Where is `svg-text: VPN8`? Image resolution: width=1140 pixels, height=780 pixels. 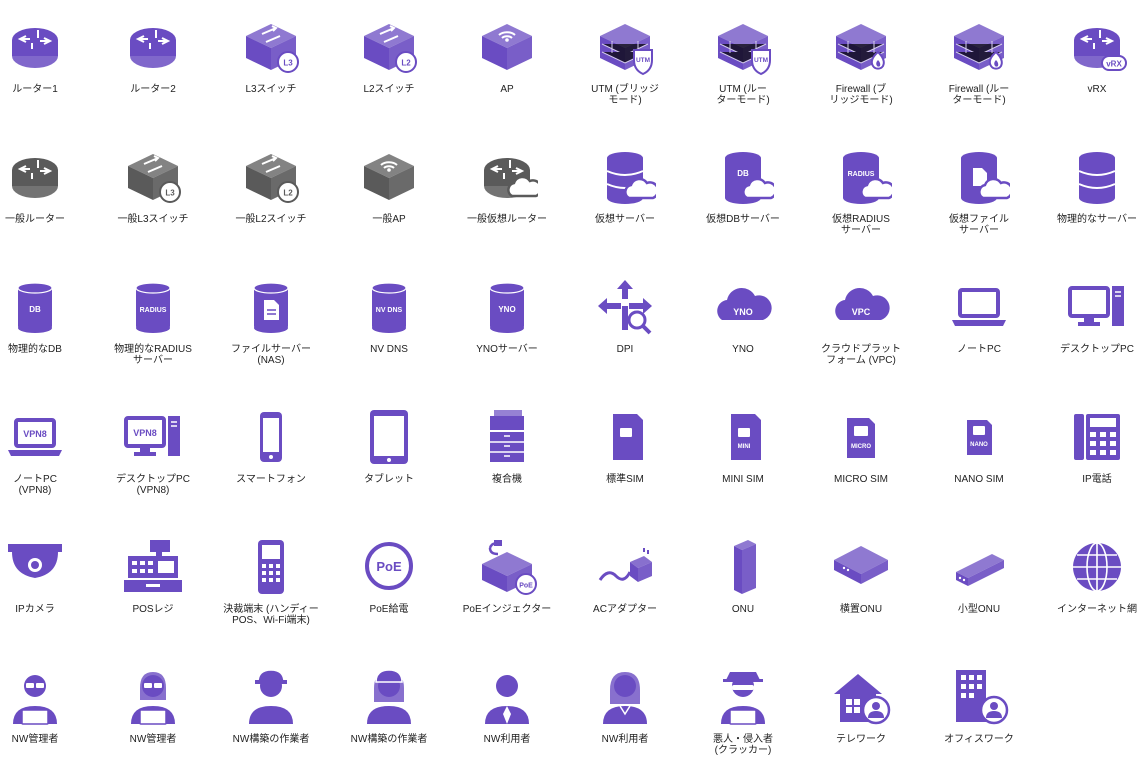
svg-text: VPN8 is located at coordinates (35, 434).